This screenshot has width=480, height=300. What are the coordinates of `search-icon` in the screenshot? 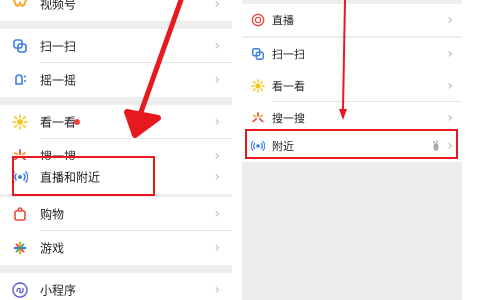 It's located at (258, 117).